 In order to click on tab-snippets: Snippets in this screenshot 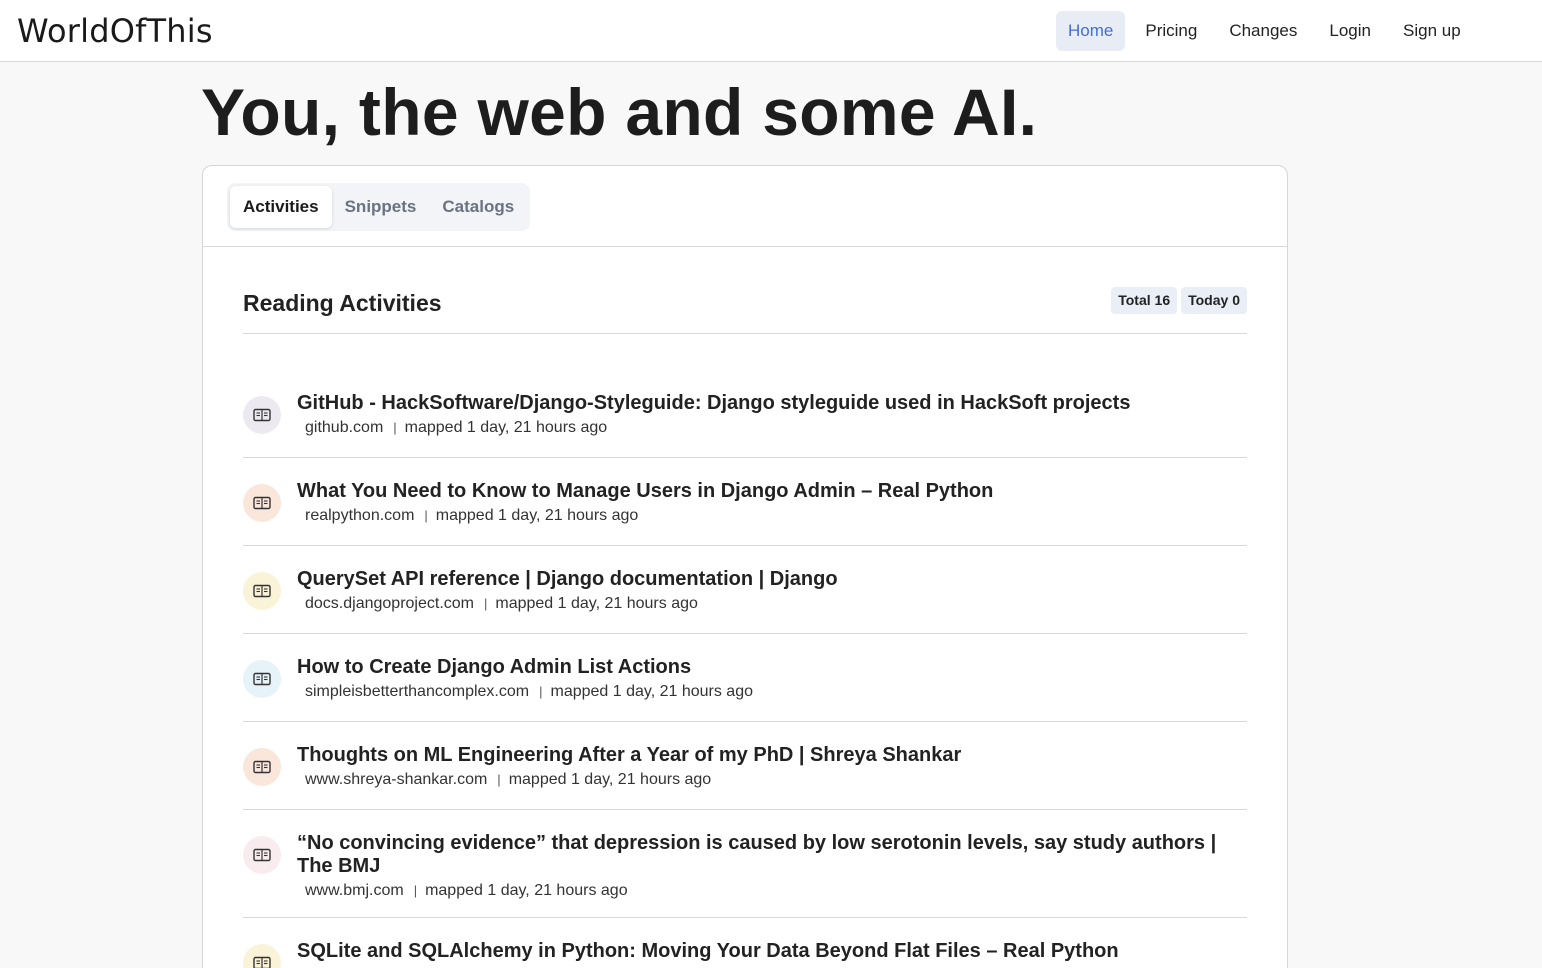, I will do `click(381, 207)`.